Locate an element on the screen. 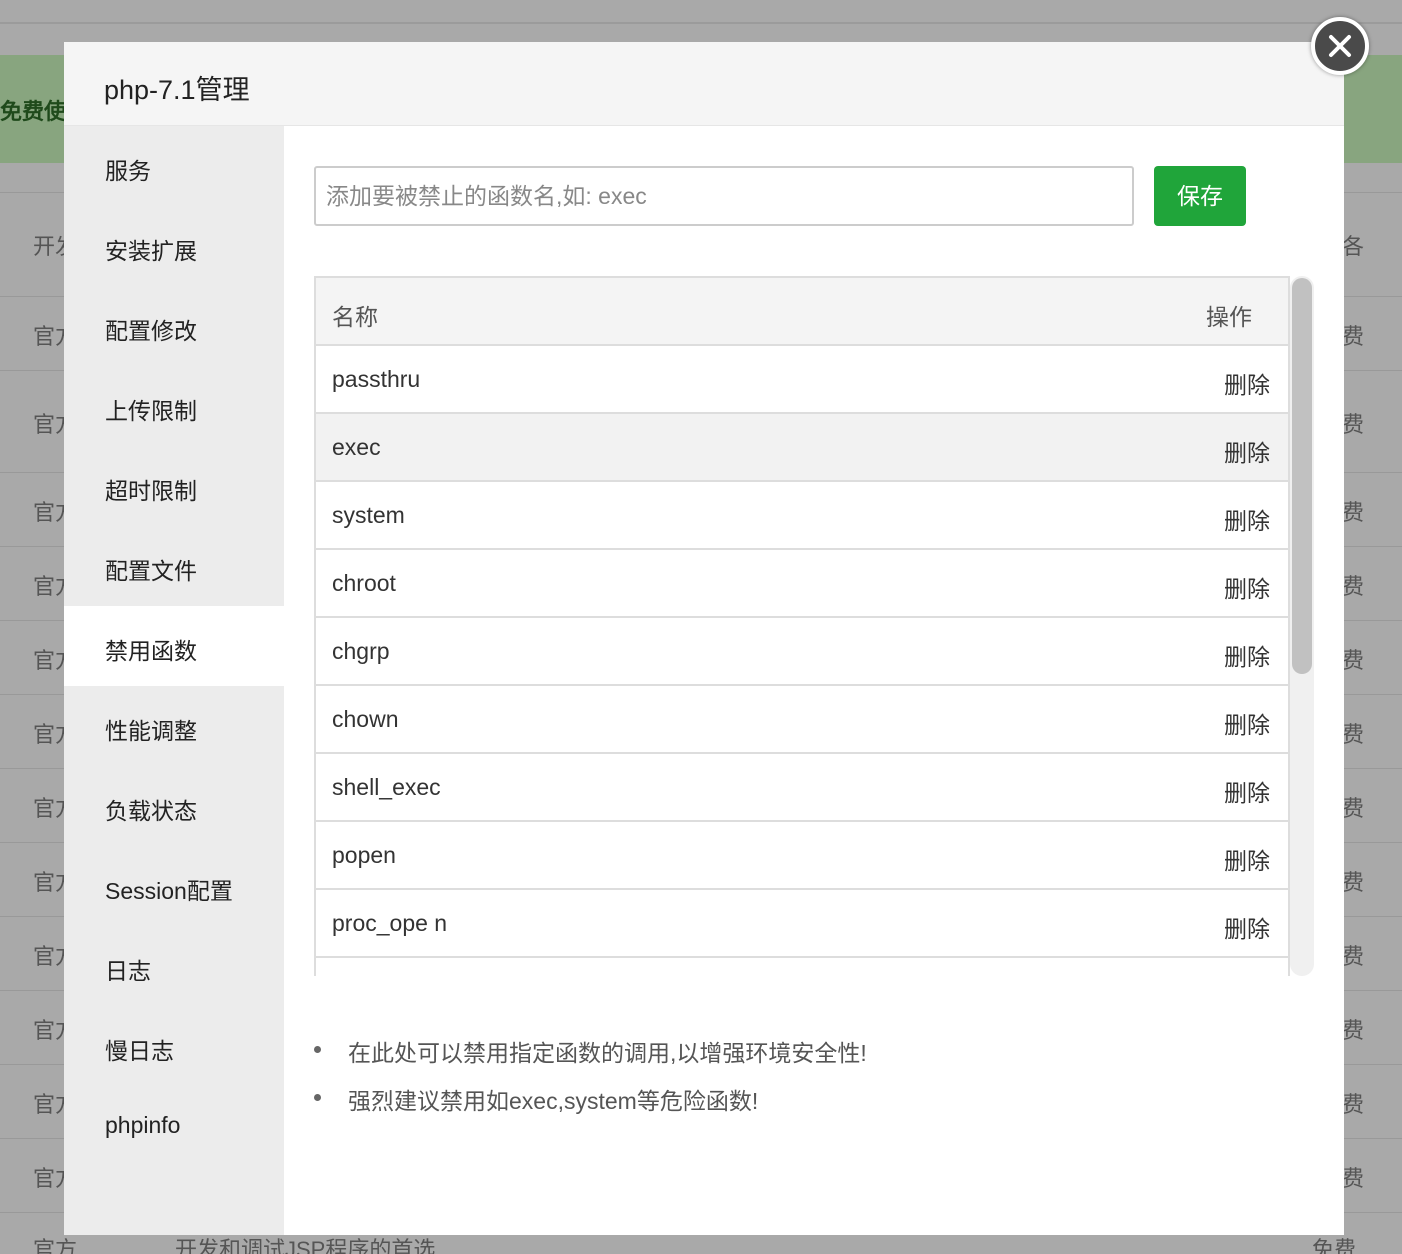  column-header-name: 名称 is located at coordinates (355, 317).